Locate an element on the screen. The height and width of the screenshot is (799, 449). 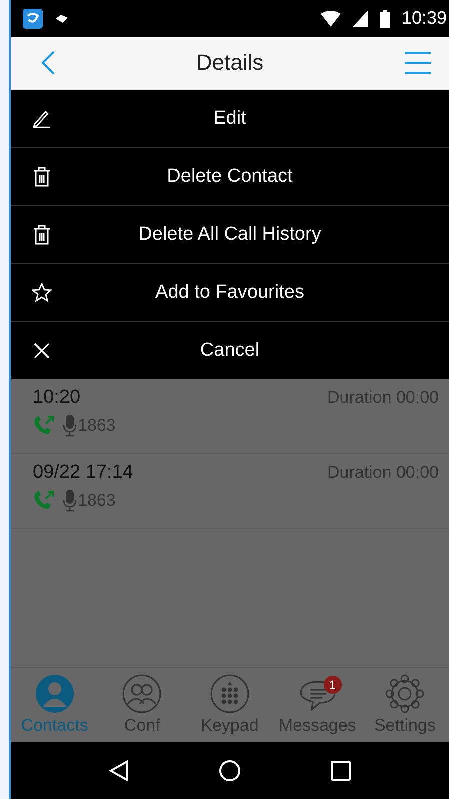
star-icon is located at coordinates (42, 292).